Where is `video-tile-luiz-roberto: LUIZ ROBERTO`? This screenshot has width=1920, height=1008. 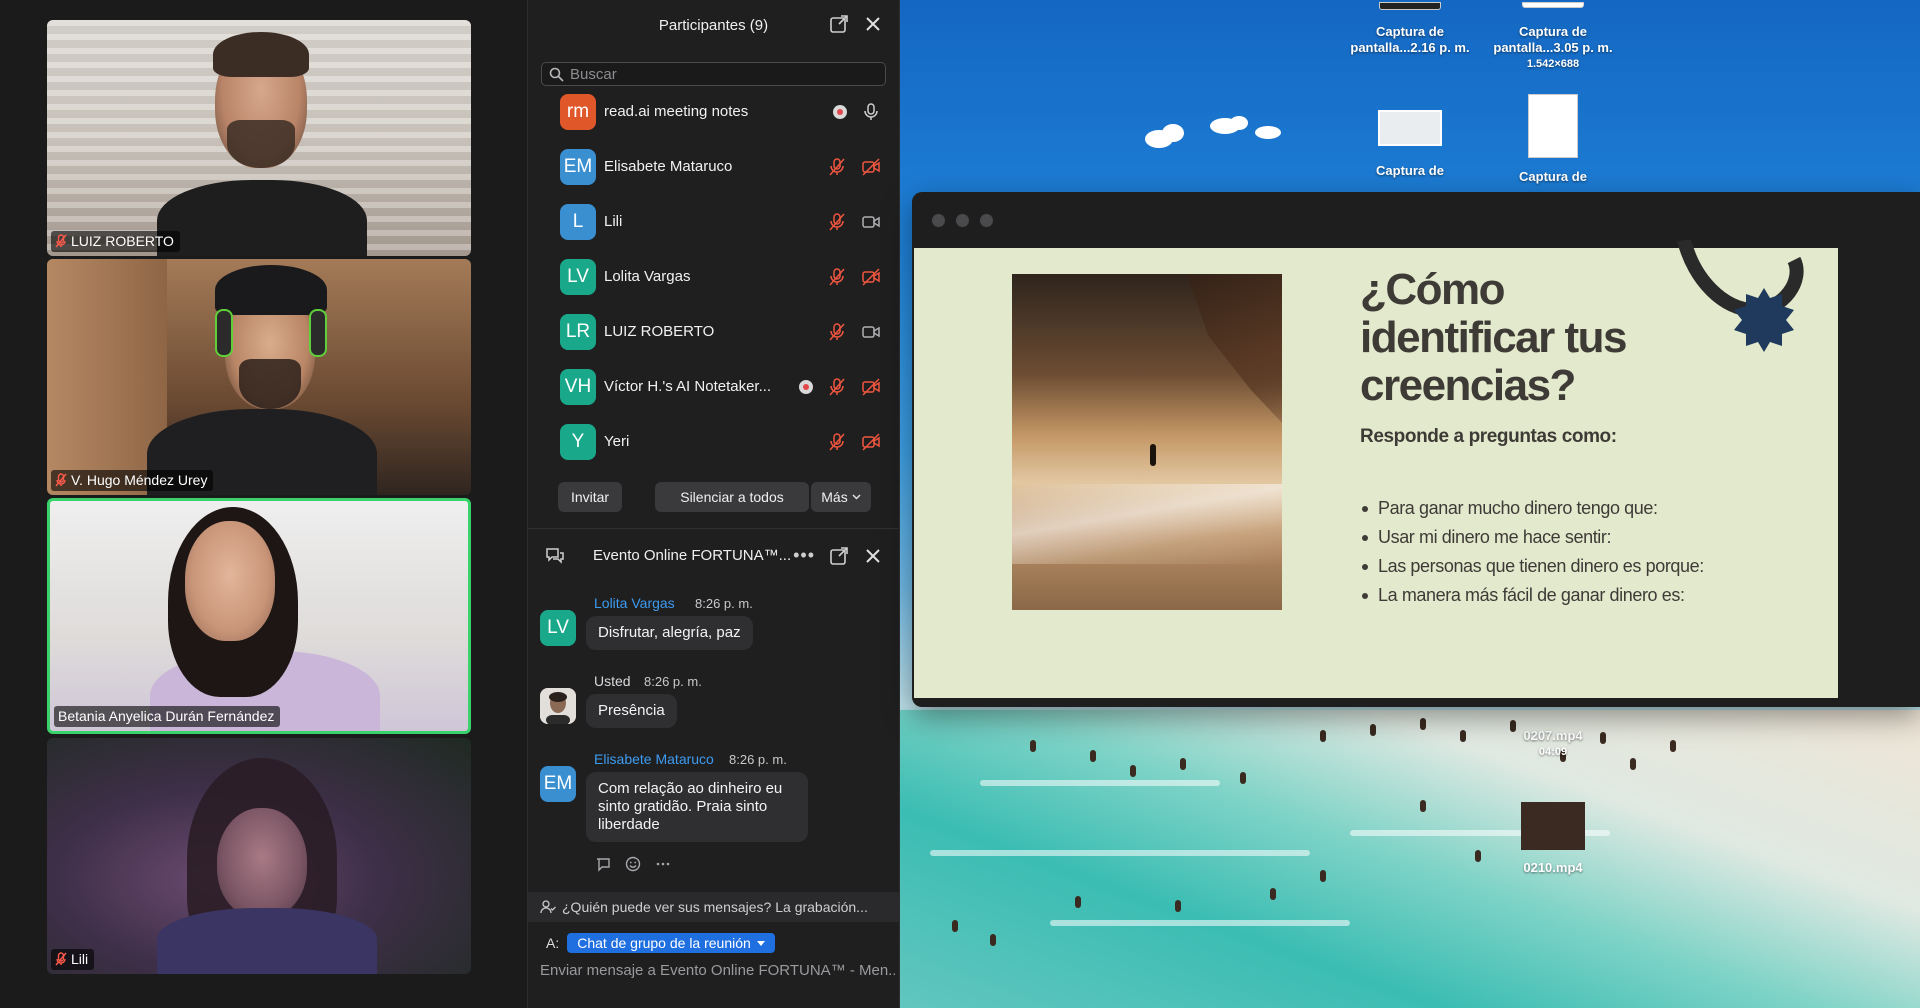
video-tile-luiz-roberto: LUIZ ROBERTO is located at coordinates (259, 138).